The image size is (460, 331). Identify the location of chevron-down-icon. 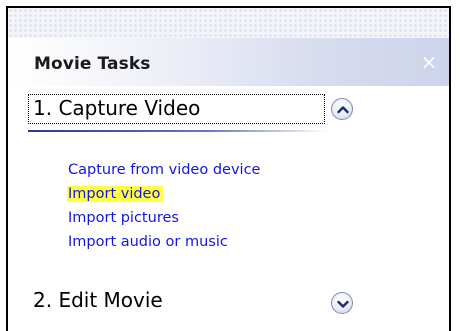
(343, 304).